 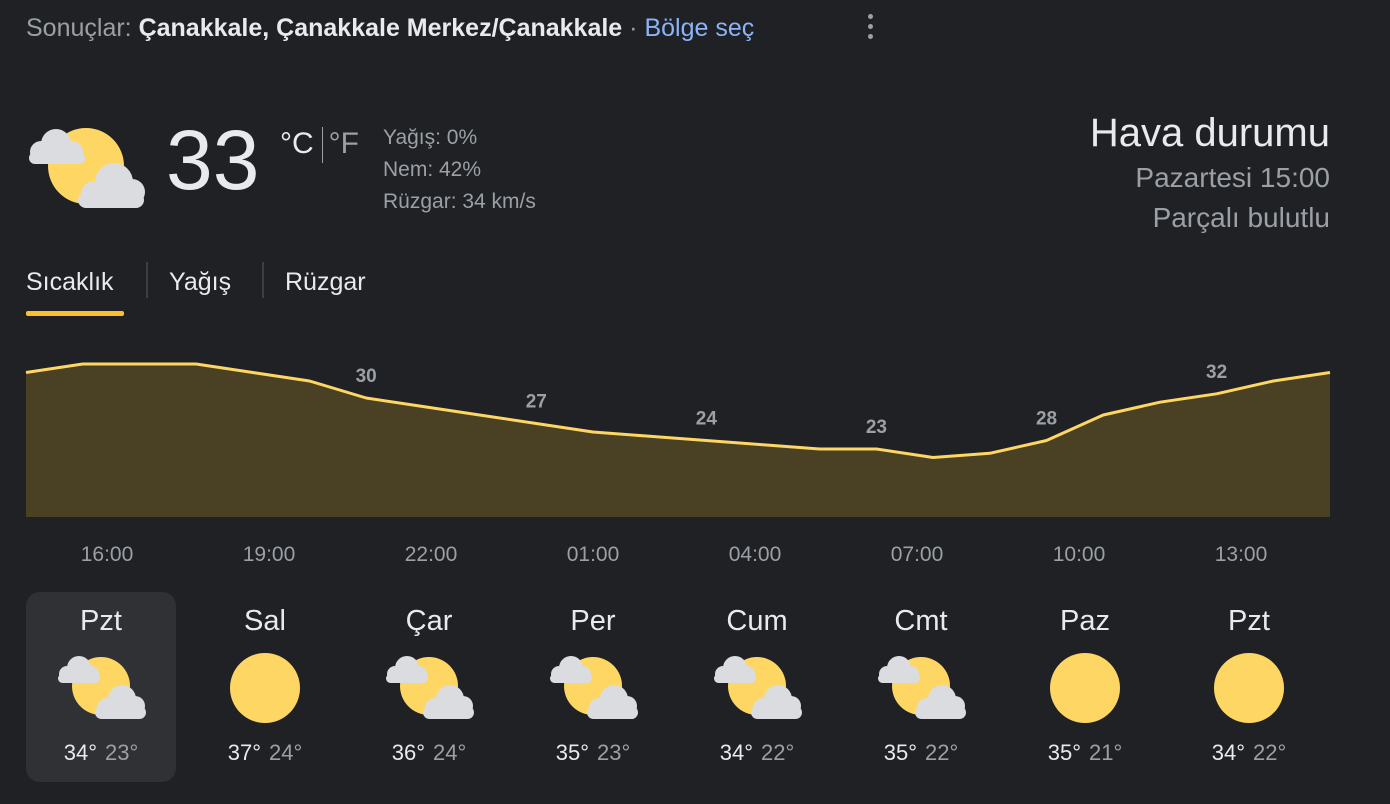 What do you see at coordinates (408, 752) in the screenshot?
I see `day-high-temp: 36°` at bounding box center [408, 752].